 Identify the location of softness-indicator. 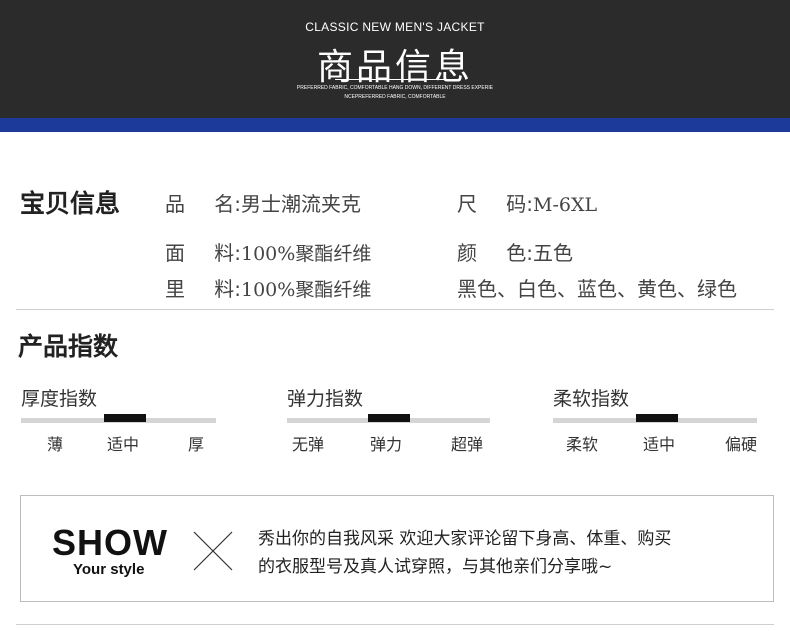
(657, 418).